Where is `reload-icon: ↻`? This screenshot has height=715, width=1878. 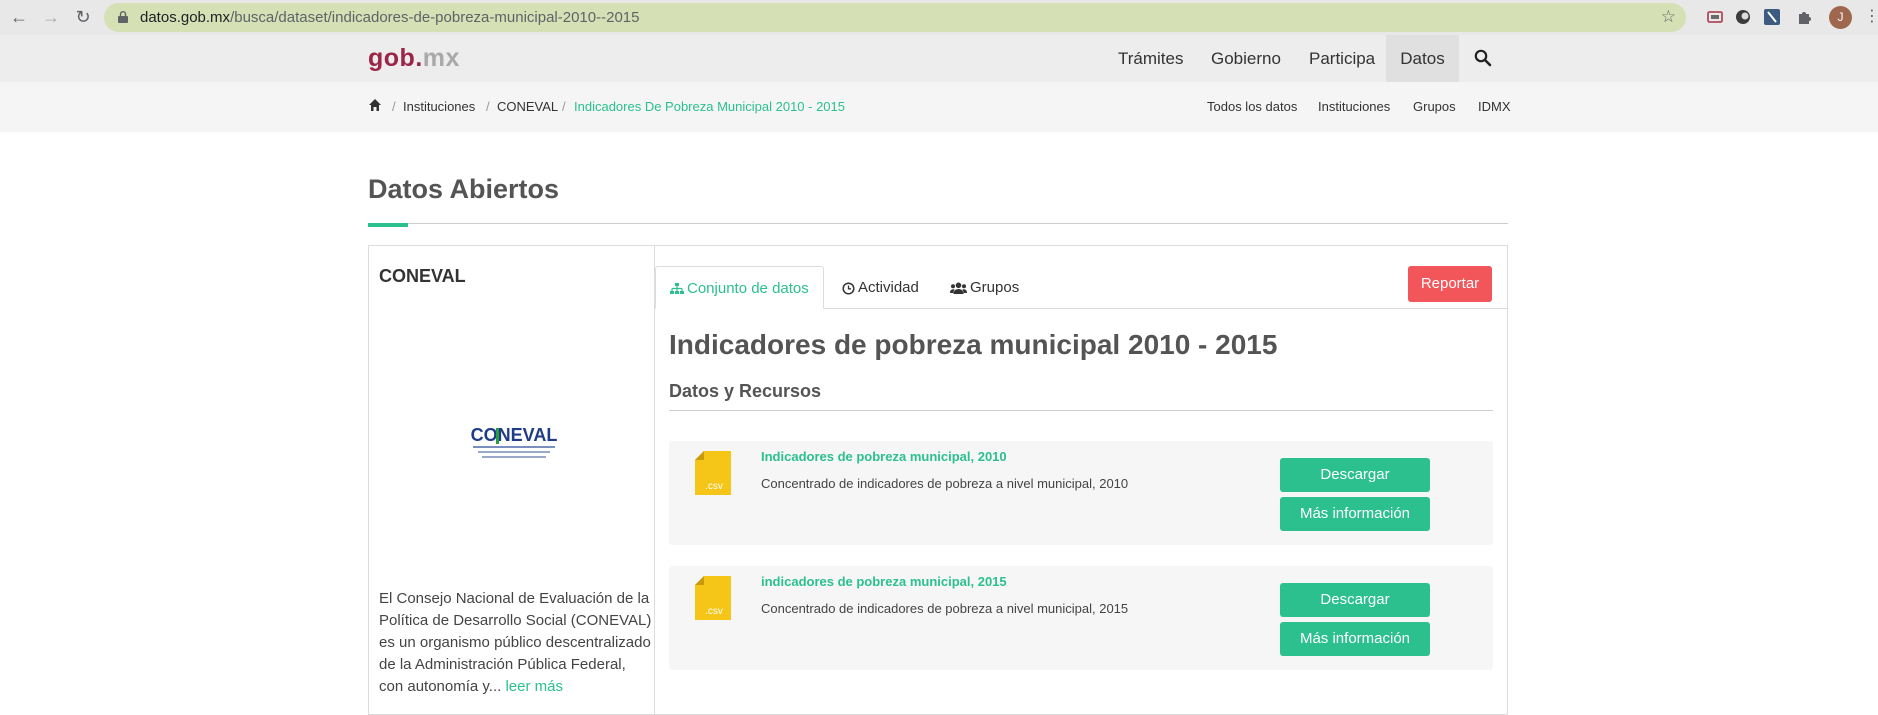
reload-icon: ↻ is located at coordinates (83, 17).